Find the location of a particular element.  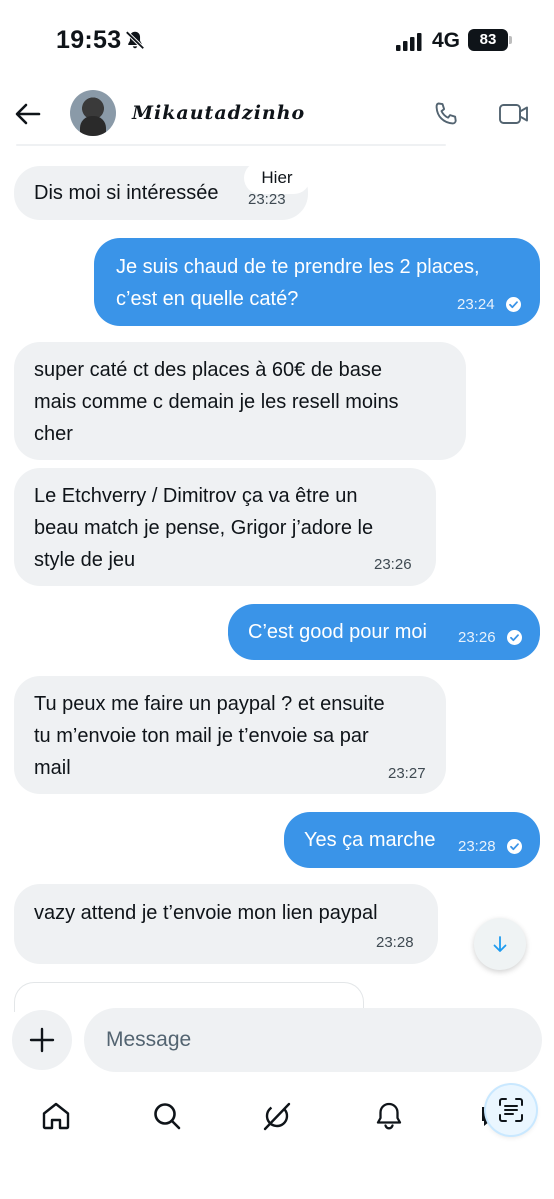

signal-icon is located at coordinates (409, 42).